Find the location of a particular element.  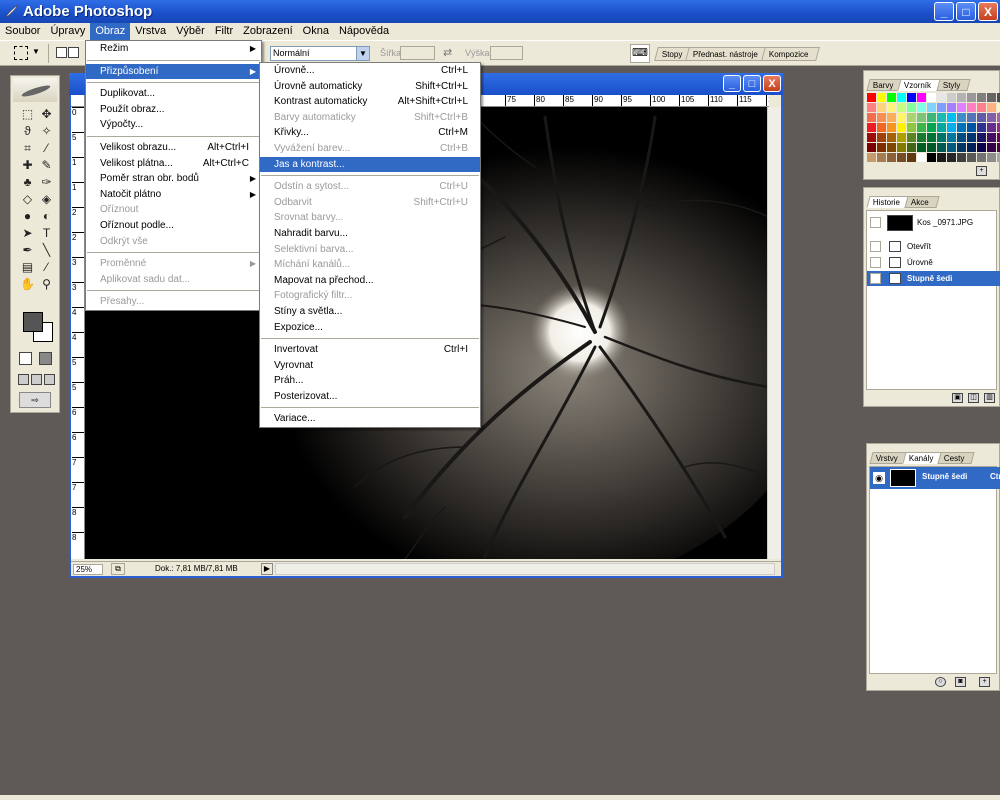

menu-1: Úpravy is located at coordinates (67, 31).